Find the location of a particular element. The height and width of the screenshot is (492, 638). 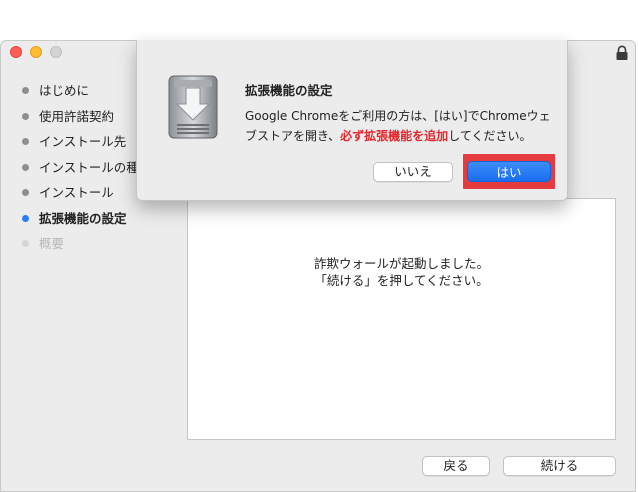

step-label: インストールの種類 is located at coordinates (95, 167).